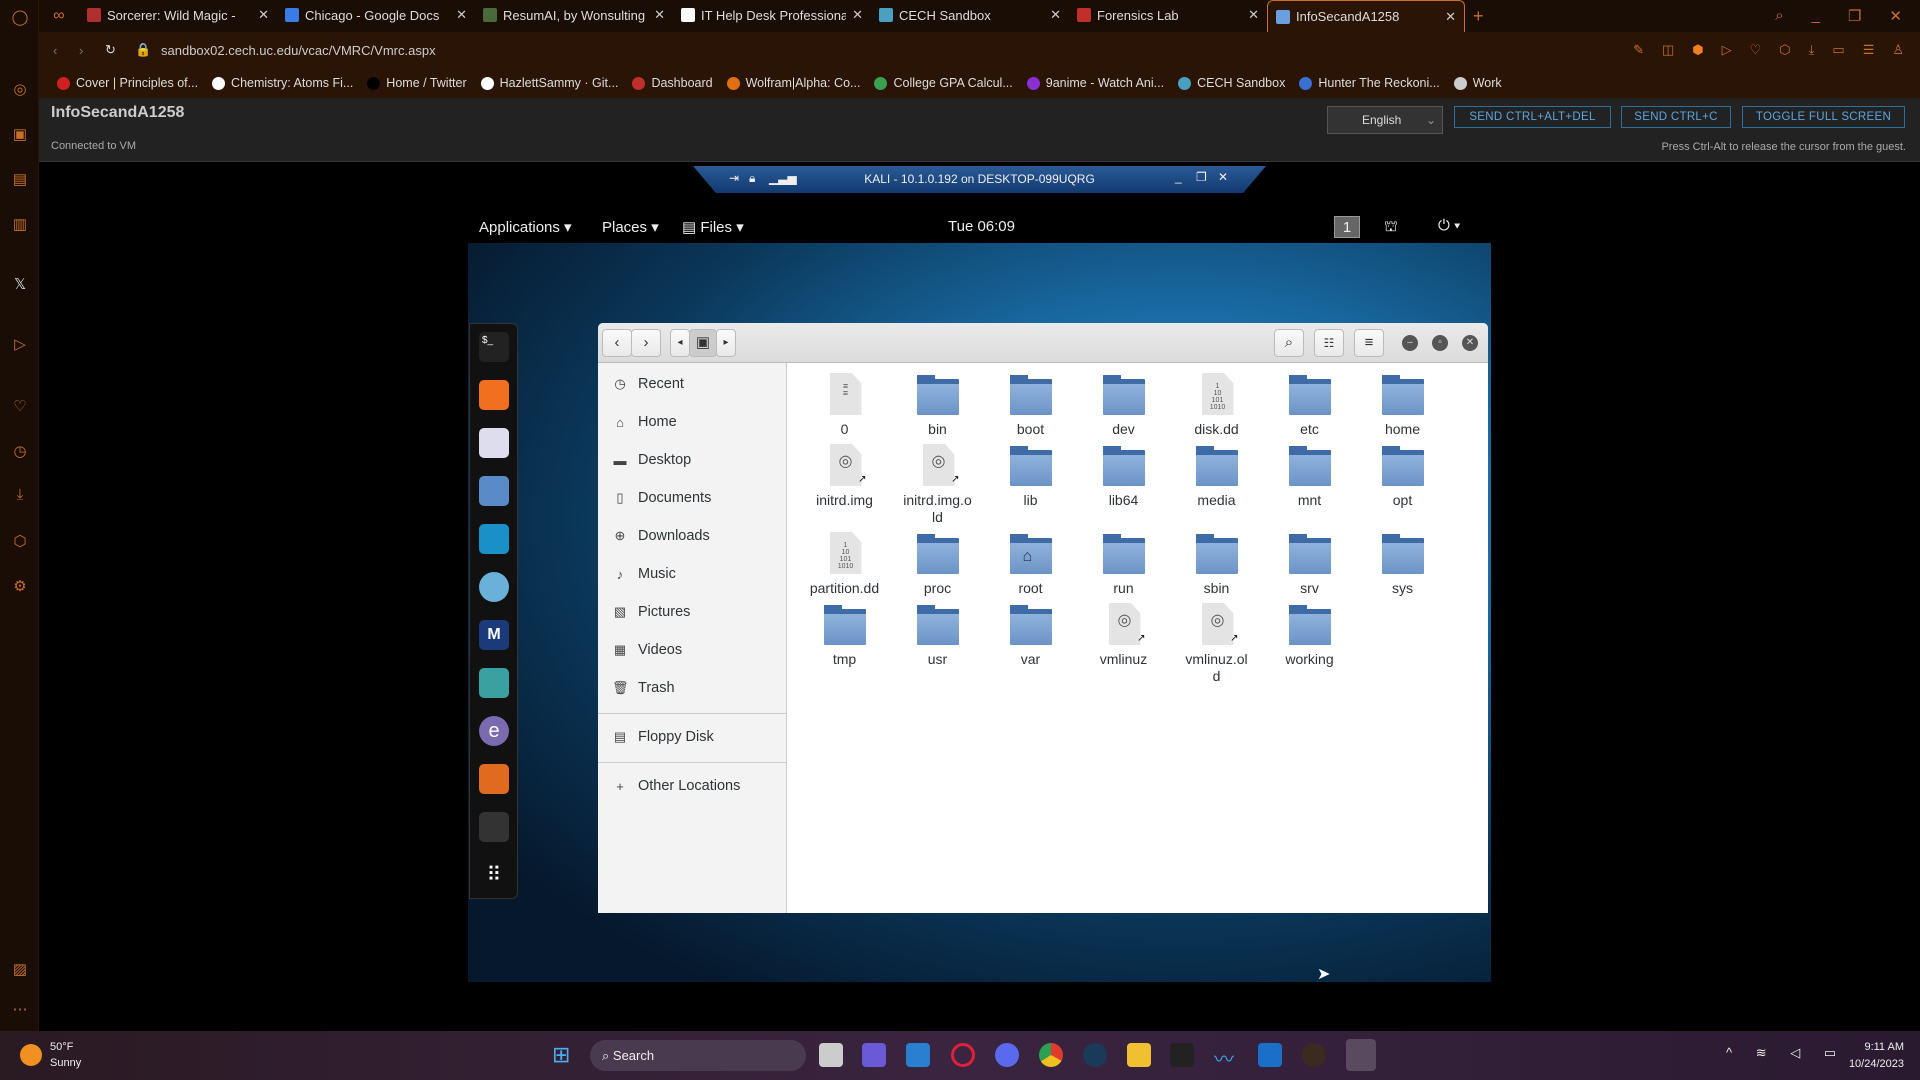 Image resolution: width=1920 pixels, height=1080 pixels. What do you see at coordinates (20, 225) in the screenshot?
I see `discord-icon: ▥` at bounding box center [20, 225].